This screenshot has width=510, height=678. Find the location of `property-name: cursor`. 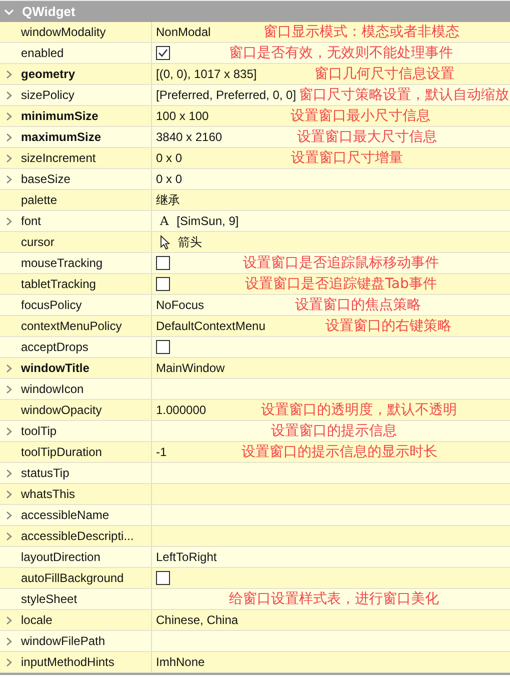

property-name: cursor is located at coordinates (84, 242).